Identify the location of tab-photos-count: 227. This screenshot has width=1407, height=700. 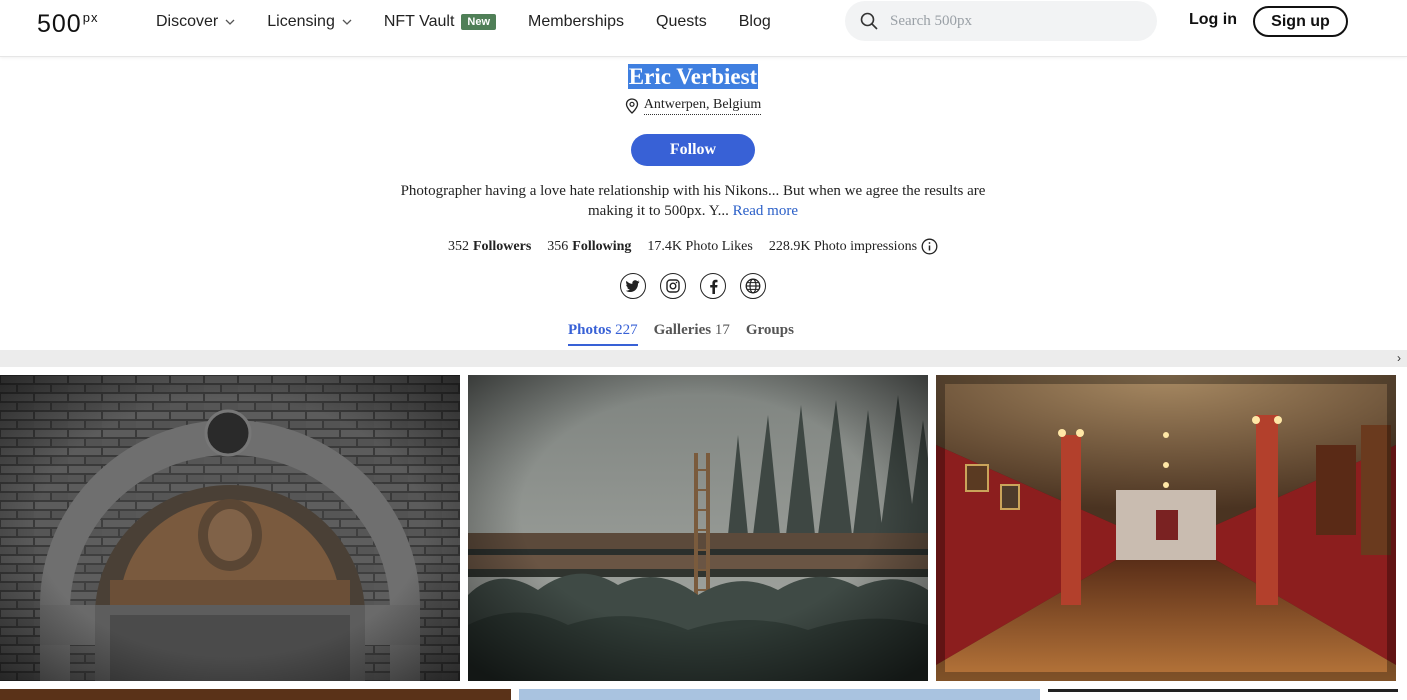
(626, 330).